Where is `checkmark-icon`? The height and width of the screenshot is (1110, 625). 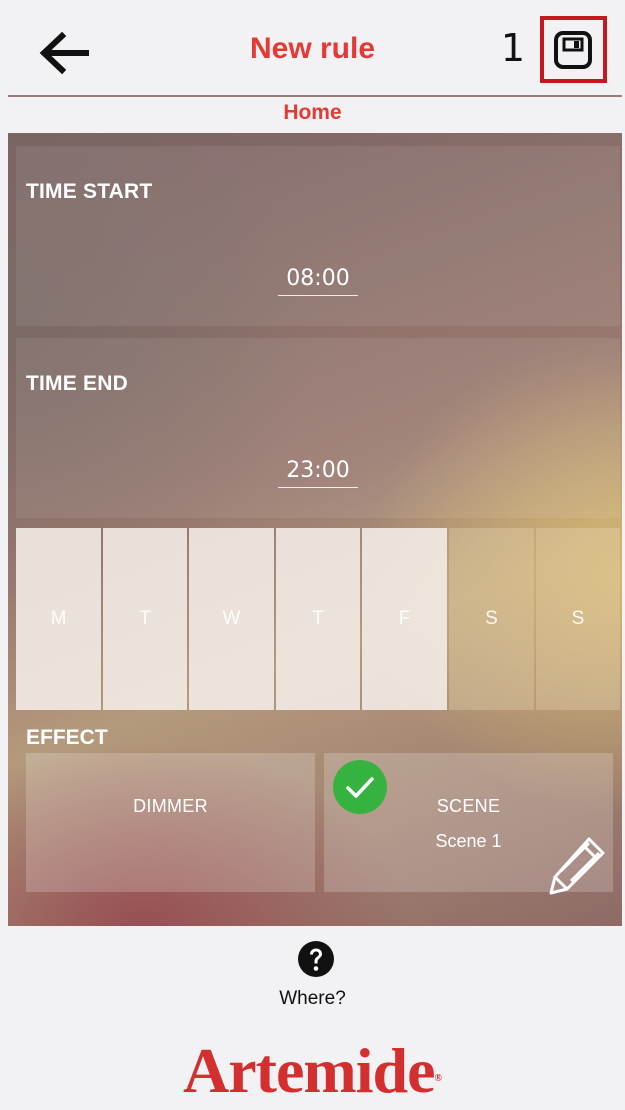 checkmark-icon is located at coordinates (360, 787).